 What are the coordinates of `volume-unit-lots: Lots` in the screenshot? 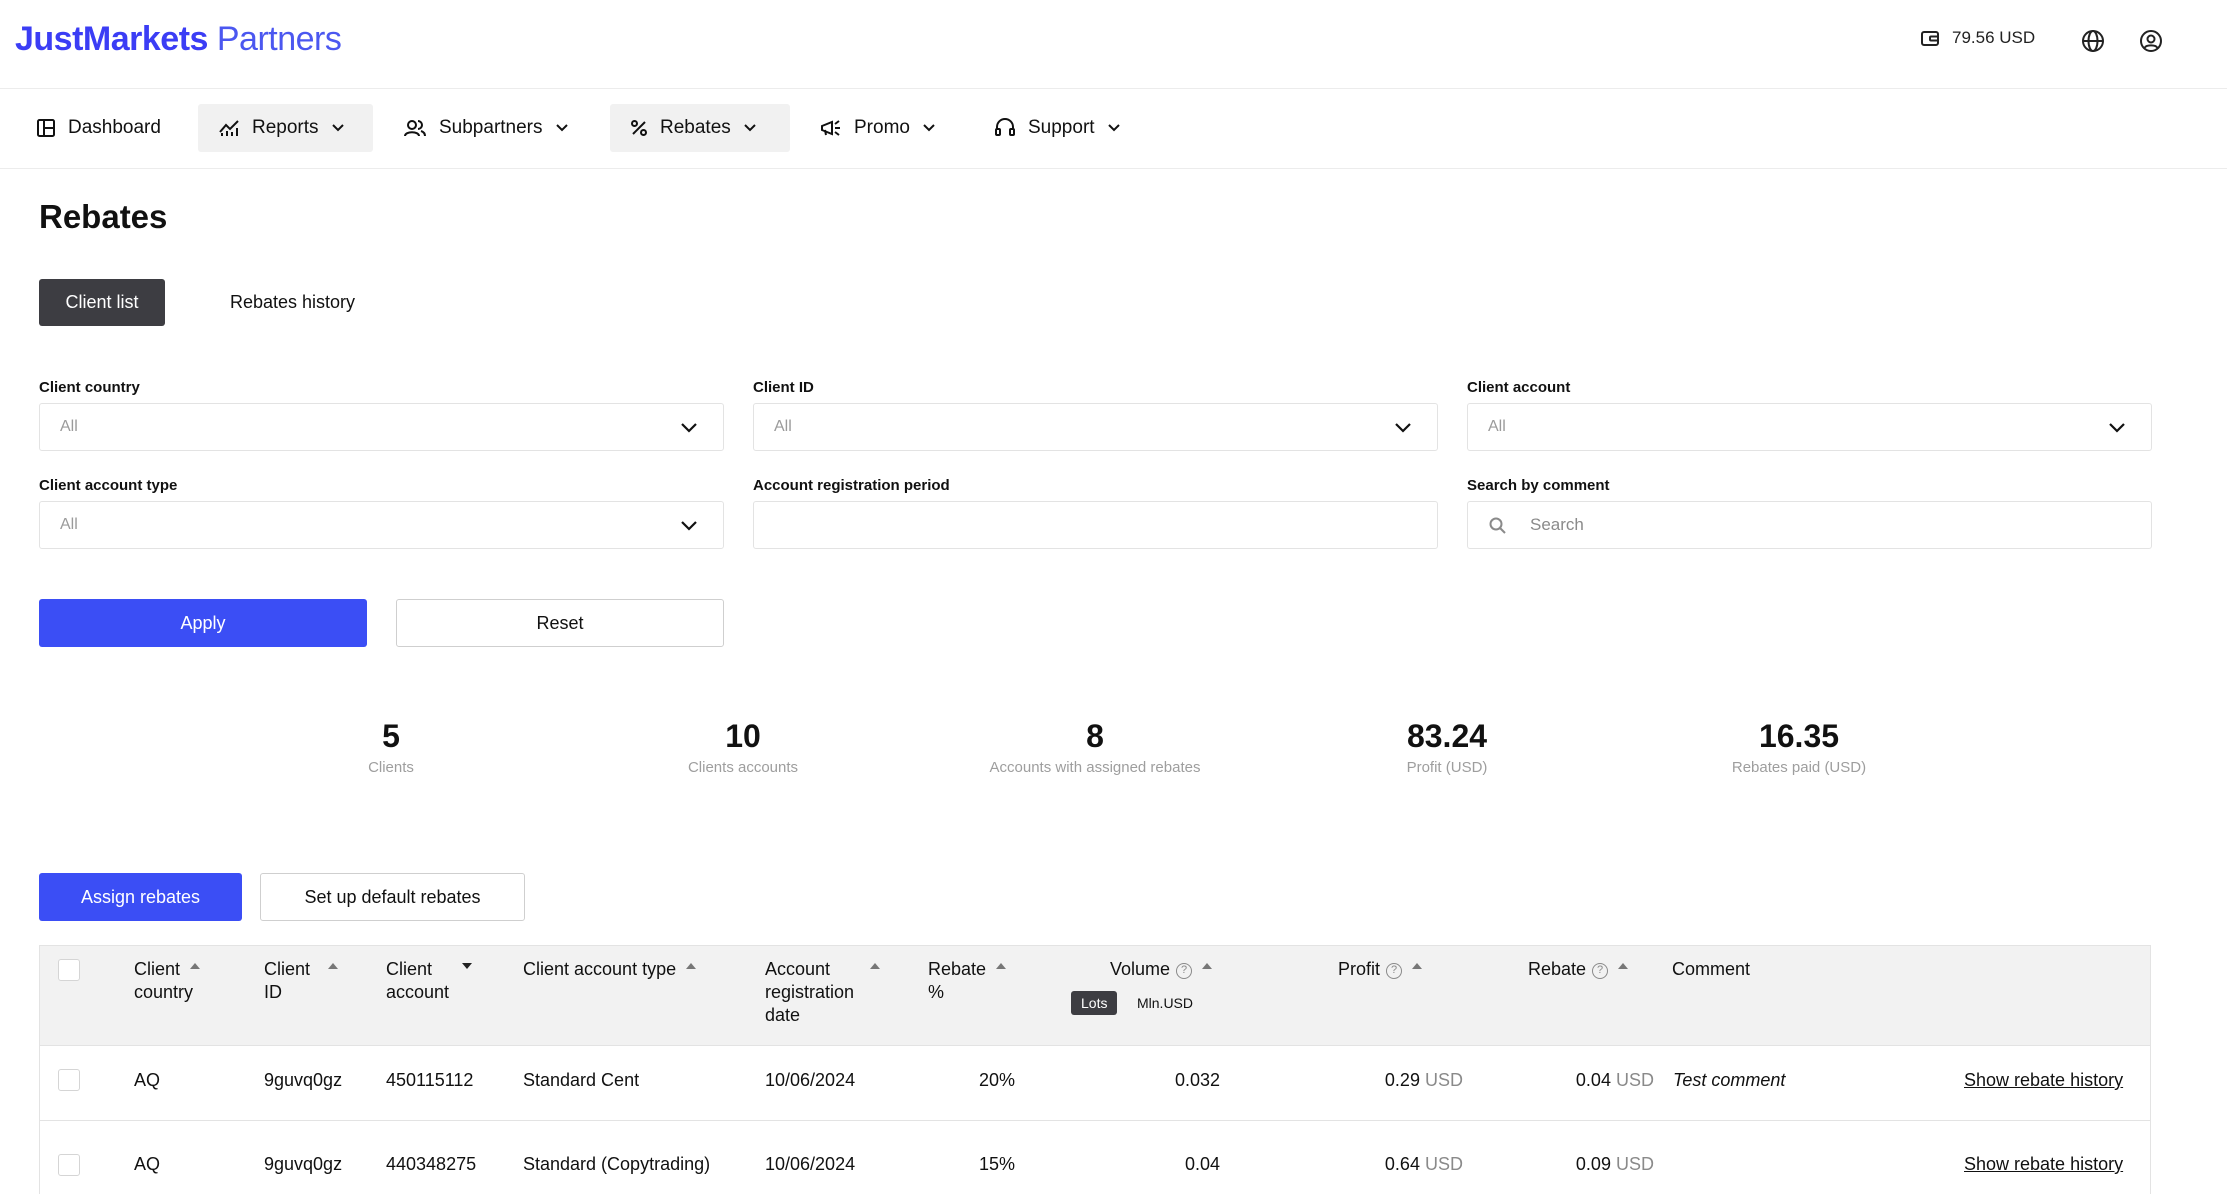 It's located at (1094, 1003).